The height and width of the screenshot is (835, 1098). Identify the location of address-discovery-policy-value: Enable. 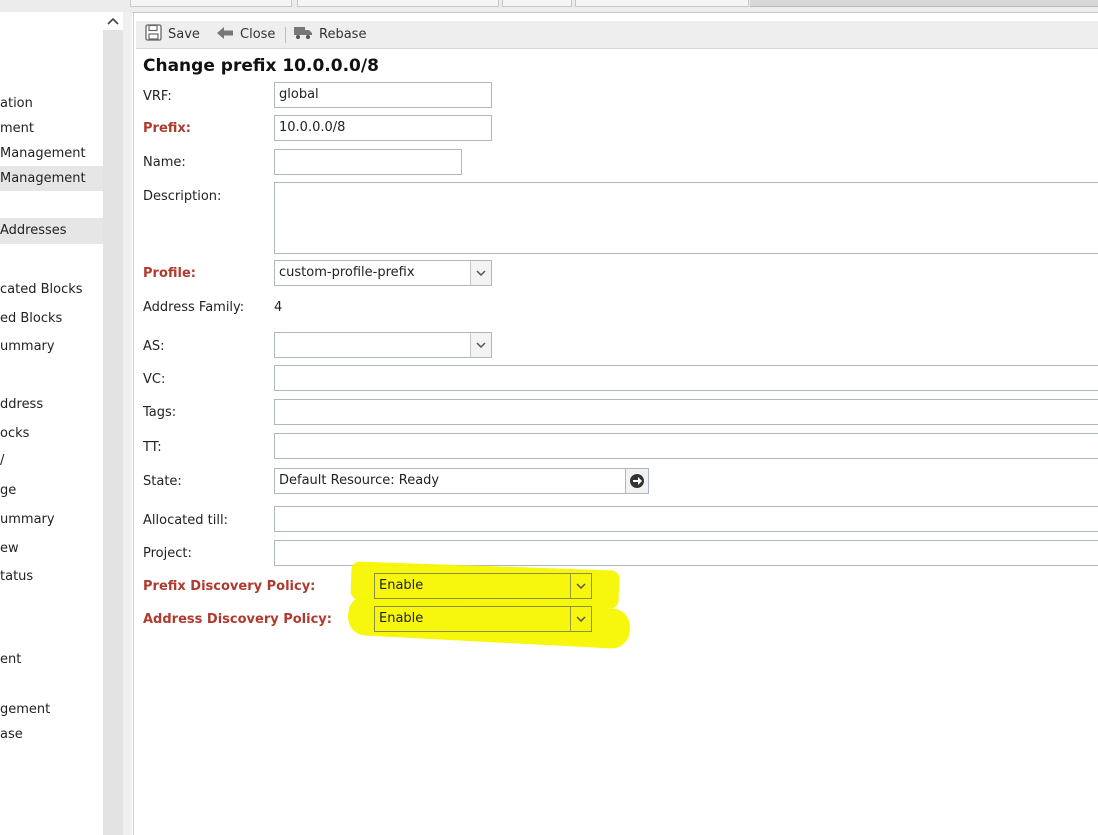
(401, 618).